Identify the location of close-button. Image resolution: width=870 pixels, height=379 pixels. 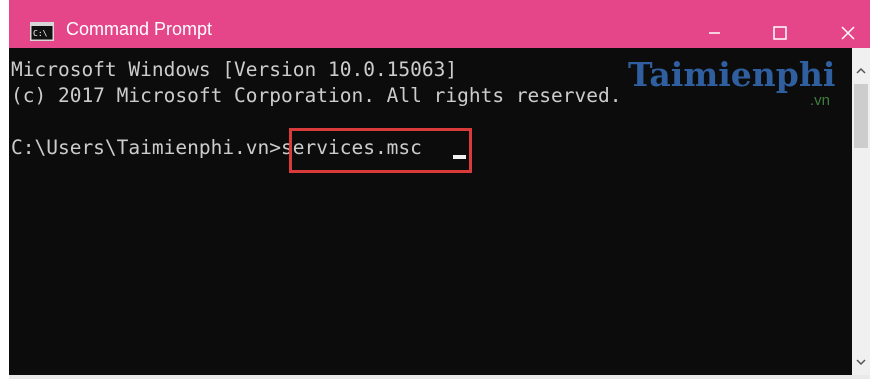
(845, 28).